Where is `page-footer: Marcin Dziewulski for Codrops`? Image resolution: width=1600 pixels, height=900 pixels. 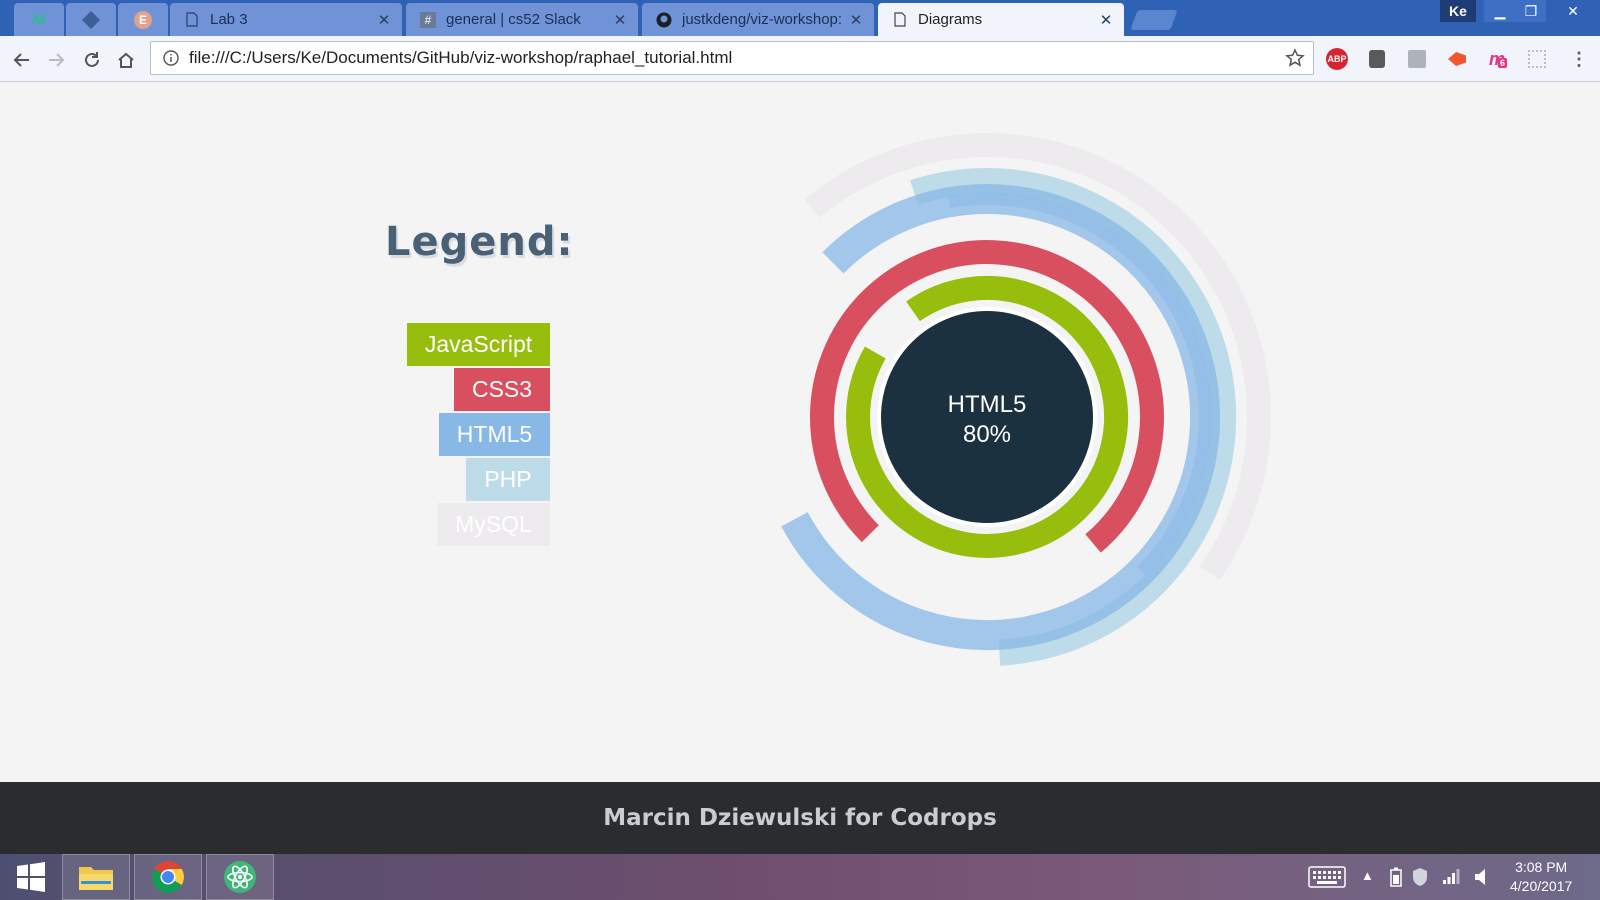
page-footer: Marcin Dziewulski for Codrops is located at coordinates (800, 818).